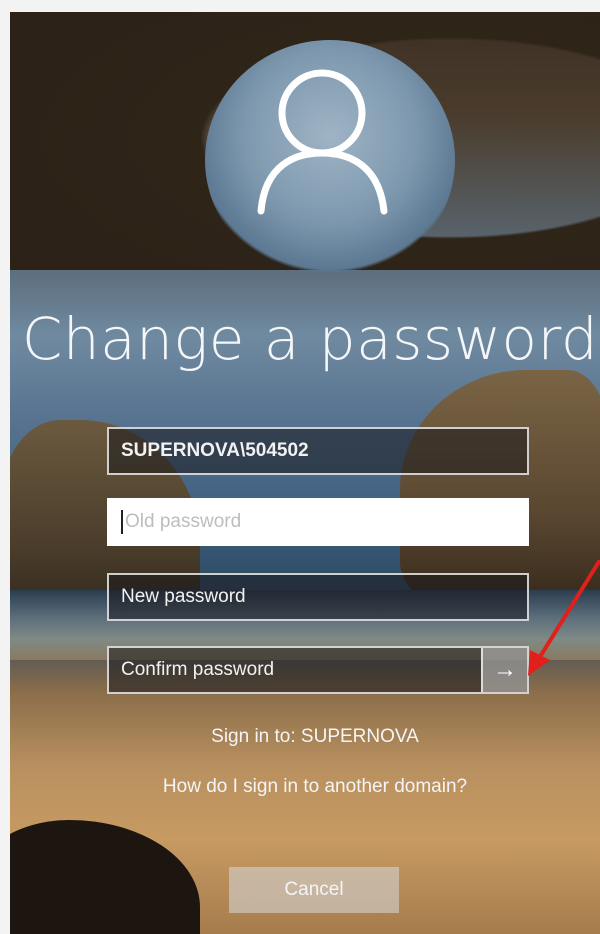 Image resolution: width=600 pixels, height=934 pixels. What do you see at coordinates (318, 670) in the screenshot?
I see `confirm-password-input: Confirm password →` at bounding box center [318, 670].